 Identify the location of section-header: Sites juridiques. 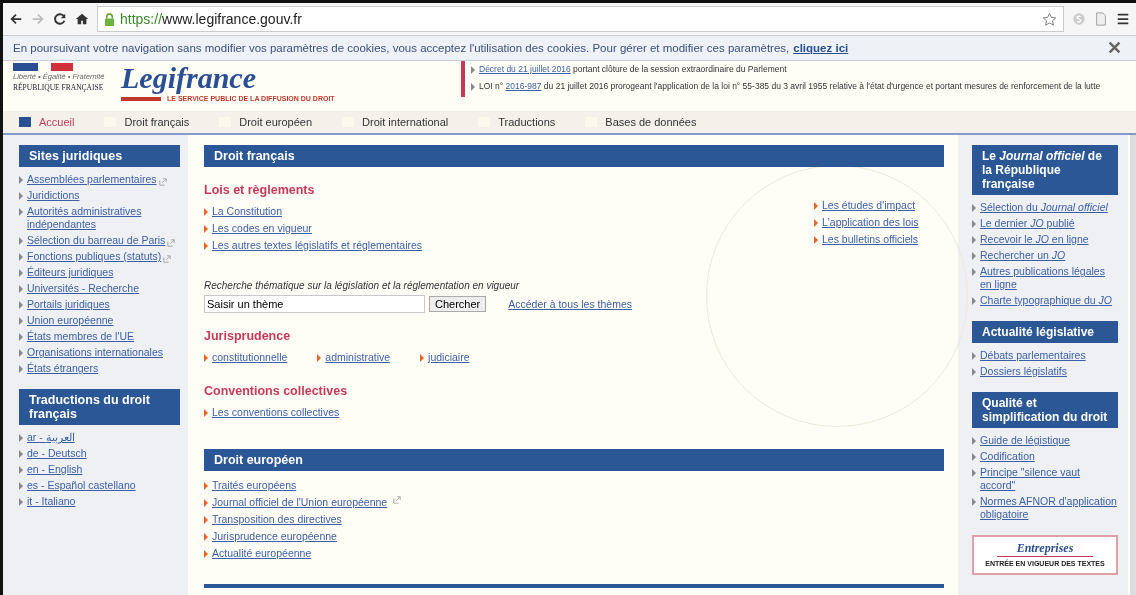
(99, 156).